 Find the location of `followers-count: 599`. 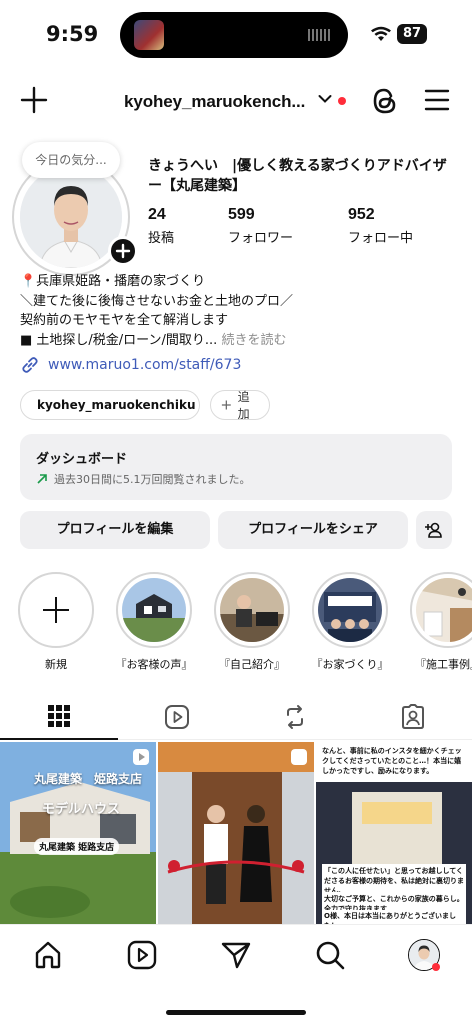

followers-count: 599 is located at coordinates (241, 214).